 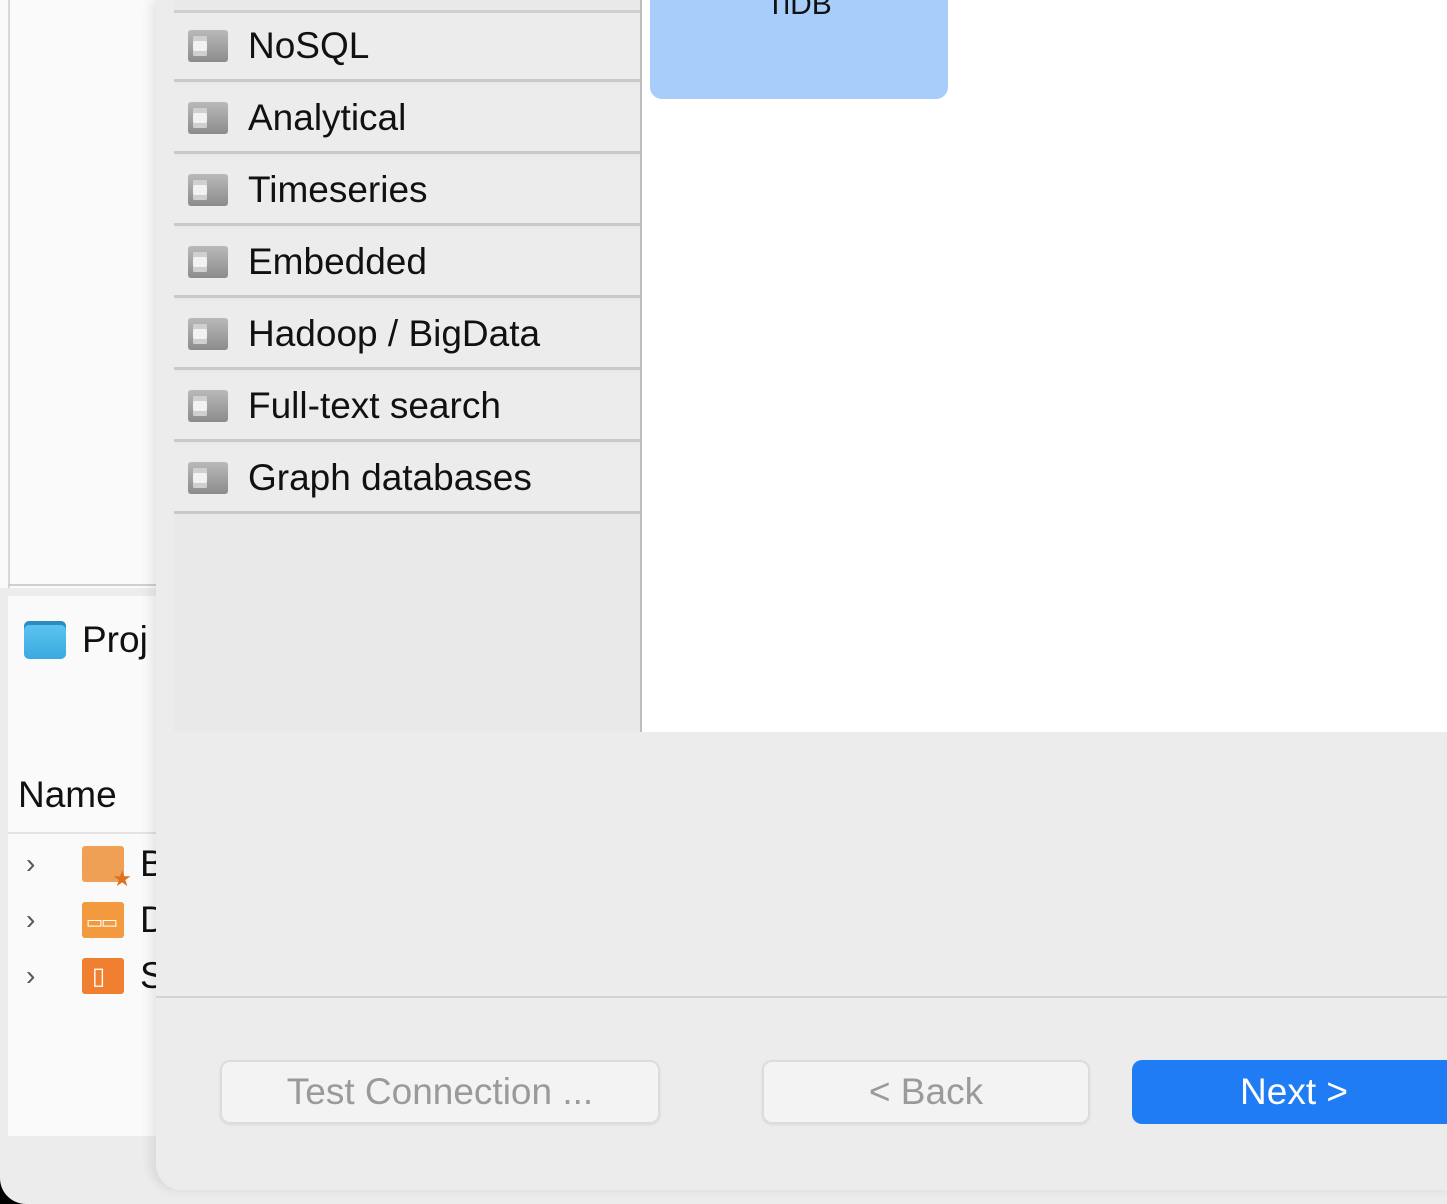 What do you see at coordinates (799, 49) in the screenshot?
I see `driver-tile-tidb: TiDB` at bounding box center [799, 49].